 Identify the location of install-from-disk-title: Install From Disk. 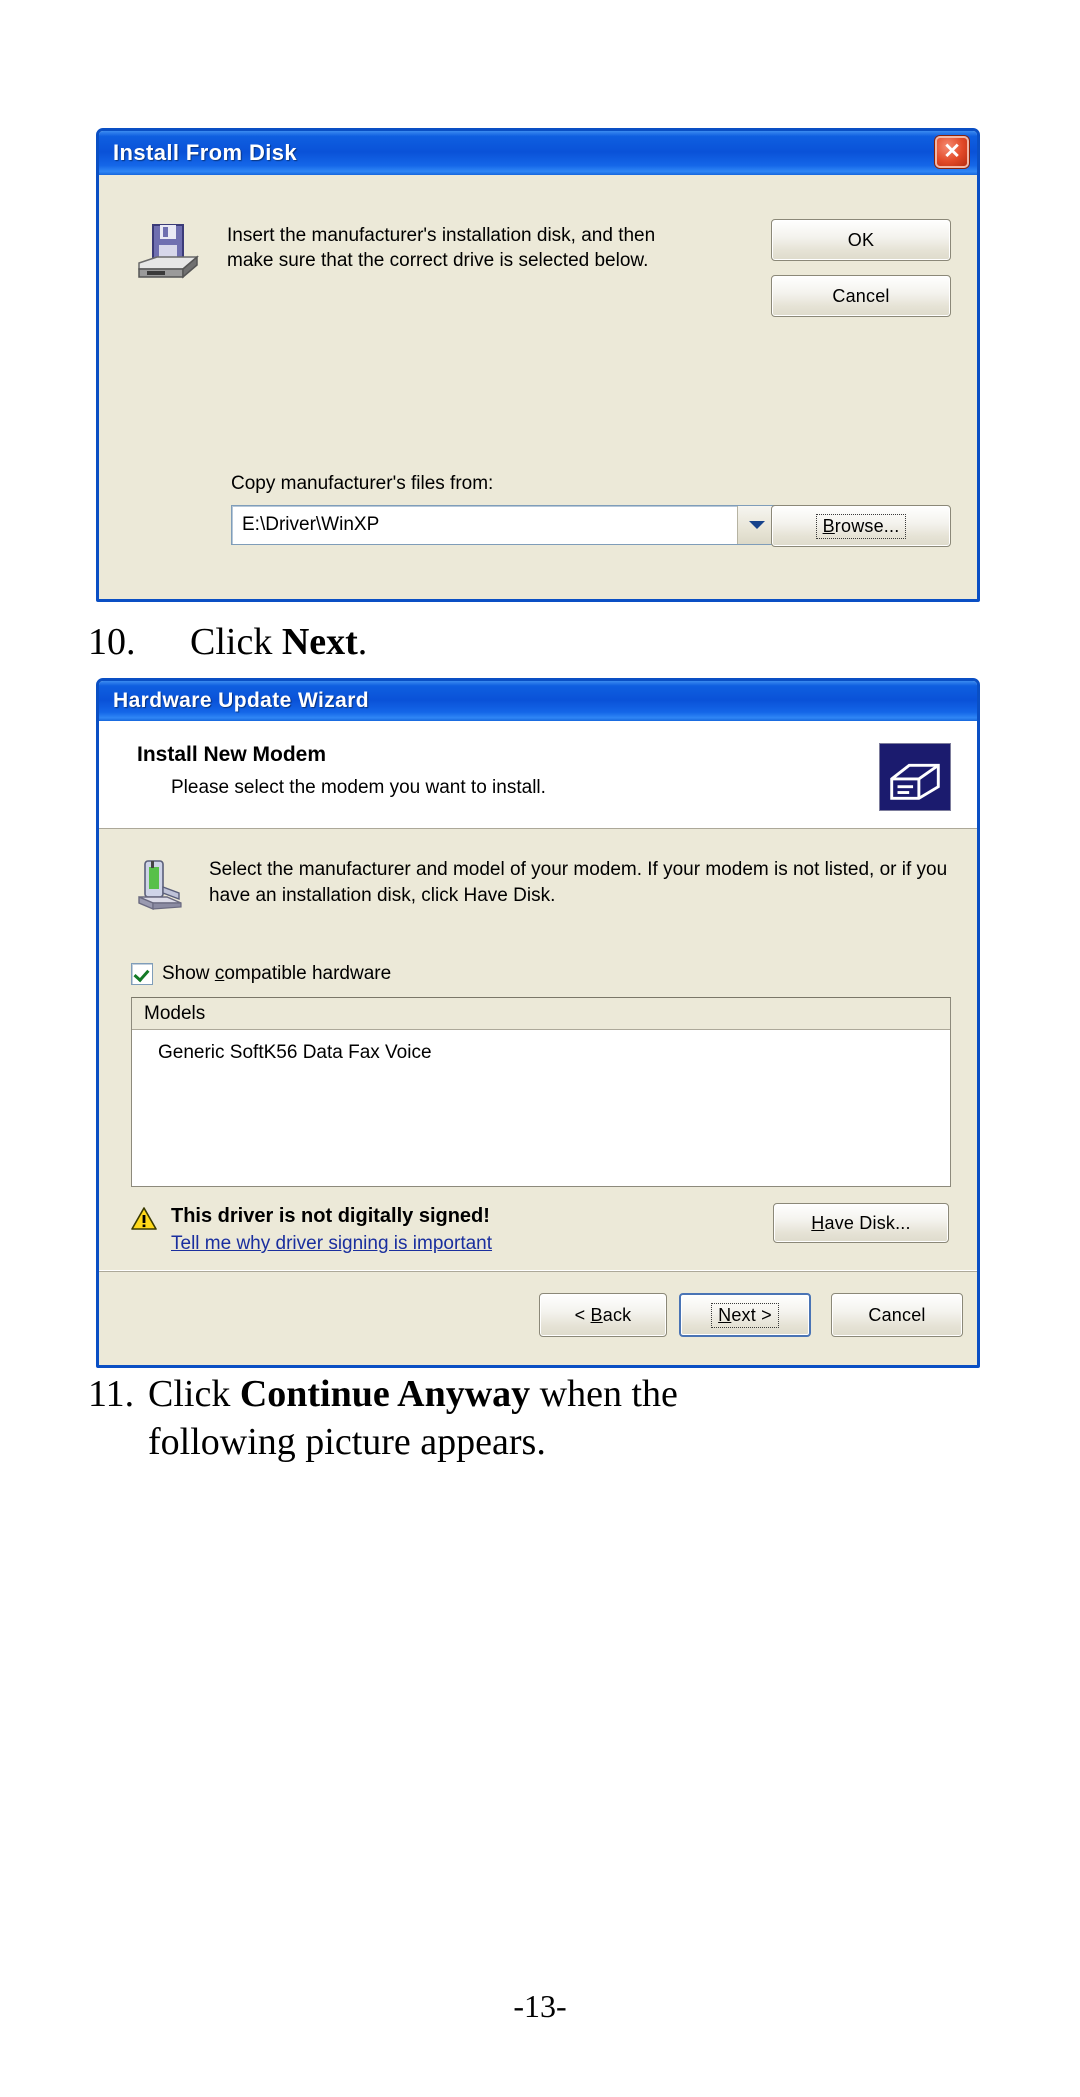
(205, 152).